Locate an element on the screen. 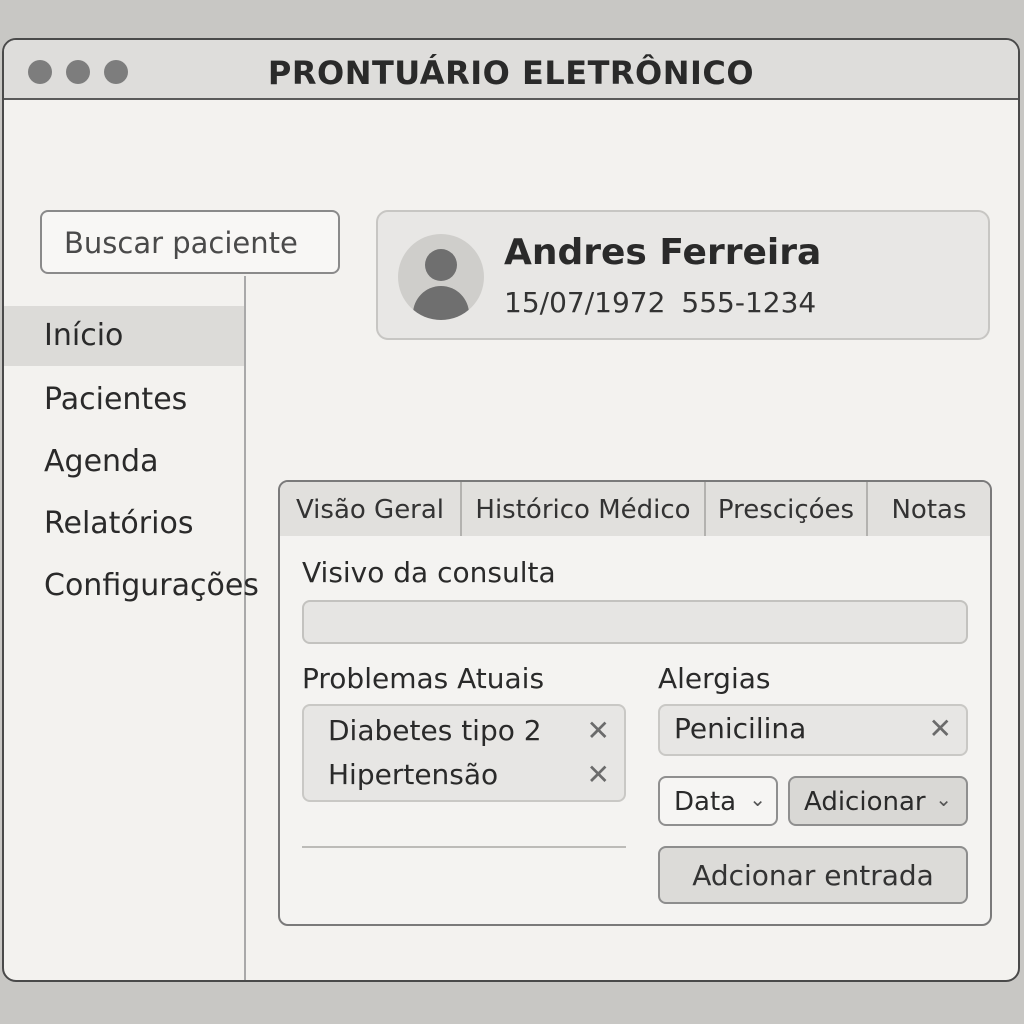 Image resolution: width=1024 pixels, height=1024 pixels. sidebar-item-inicio: Início is located at coordinates (124, 336).